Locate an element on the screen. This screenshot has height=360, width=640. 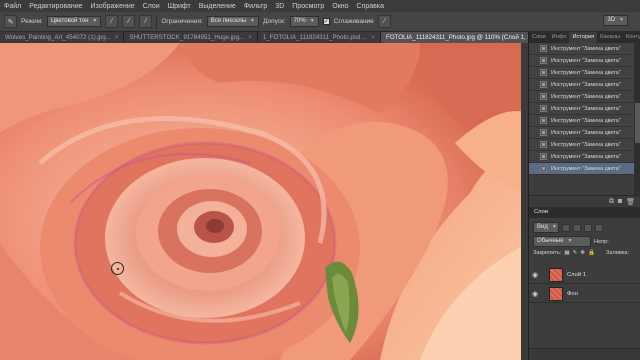
limits-select: Все пикселы ▼ is located at coordinates (232, 21).